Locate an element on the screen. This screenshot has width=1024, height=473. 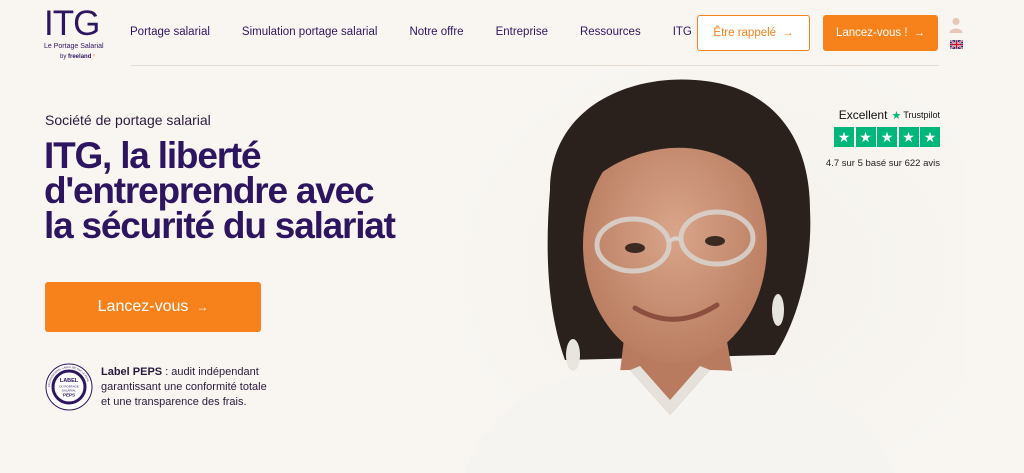
uk-flag-icon is located at coordinates (956, 44).